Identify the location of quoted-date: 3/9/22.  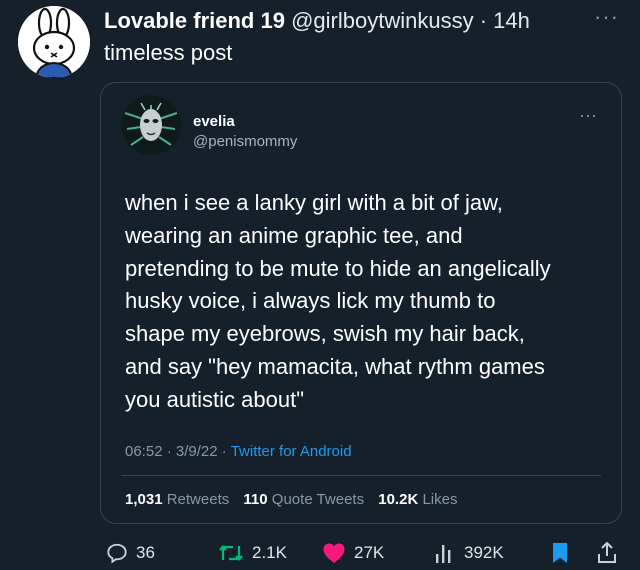
(197, 451).